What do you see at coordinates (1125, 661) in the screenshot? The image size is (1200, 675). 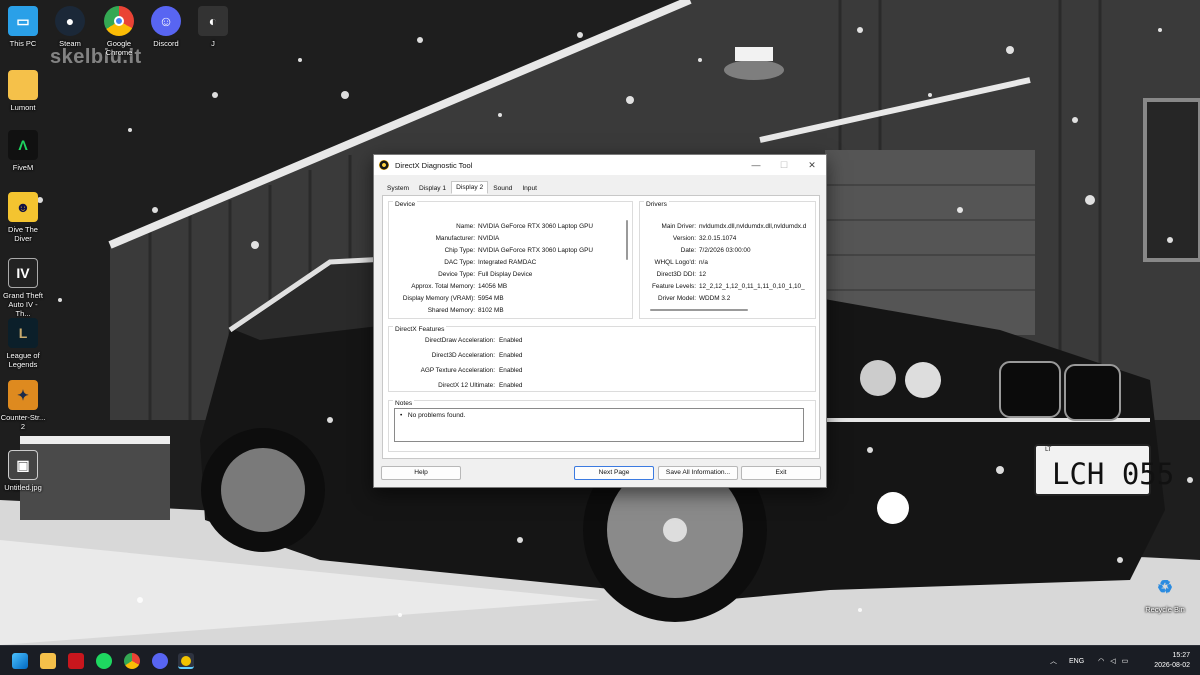 I see `battery-icon: ▭` at bounding box center [1125, 661].